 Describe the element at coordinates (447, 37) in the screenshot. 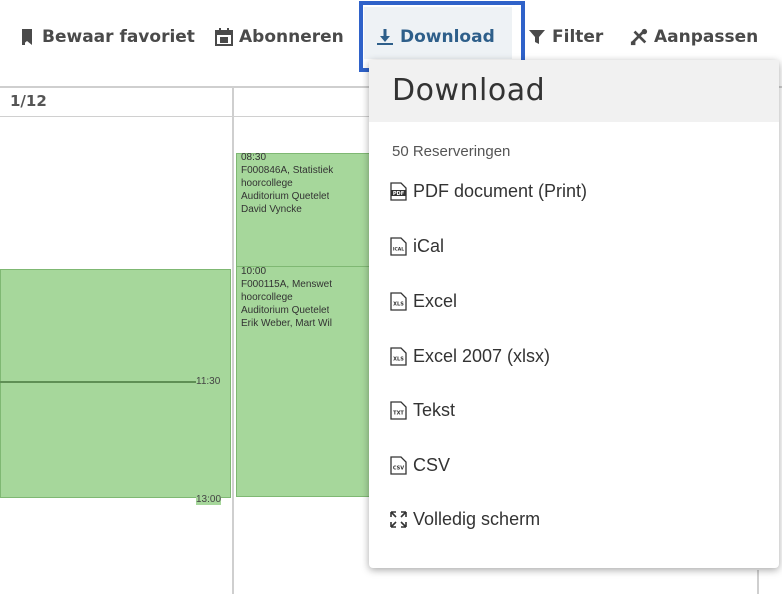

I see `download-label: Download` at that location.